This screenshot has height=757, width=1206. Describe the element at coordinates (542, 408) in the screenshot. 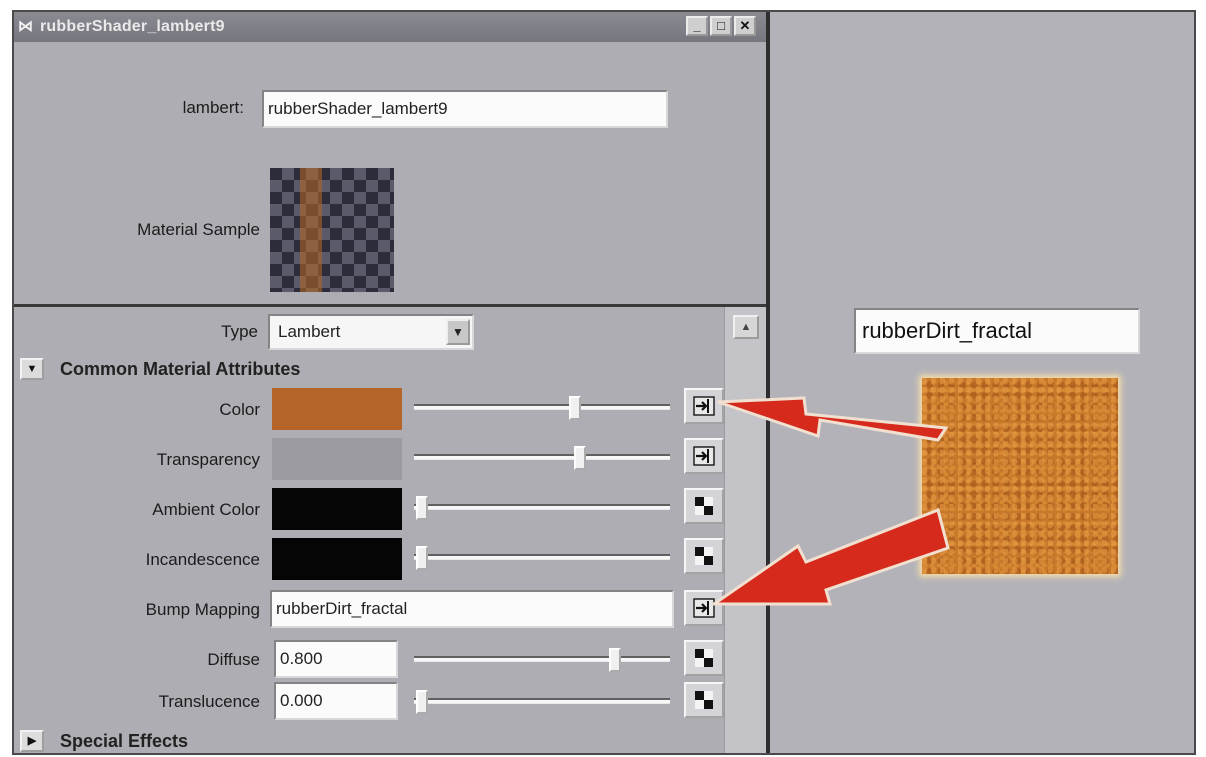

I see `color-slider` at that location.